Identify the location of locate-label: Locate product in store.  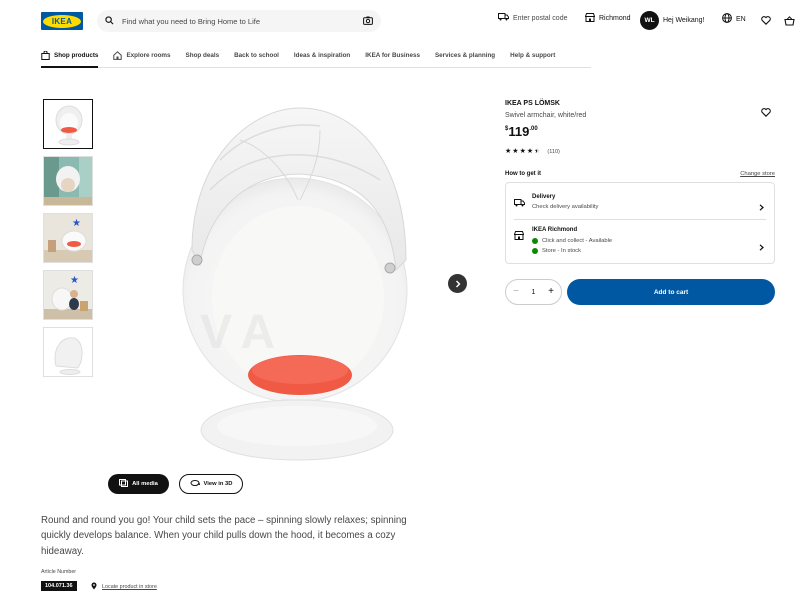
(129, 587).